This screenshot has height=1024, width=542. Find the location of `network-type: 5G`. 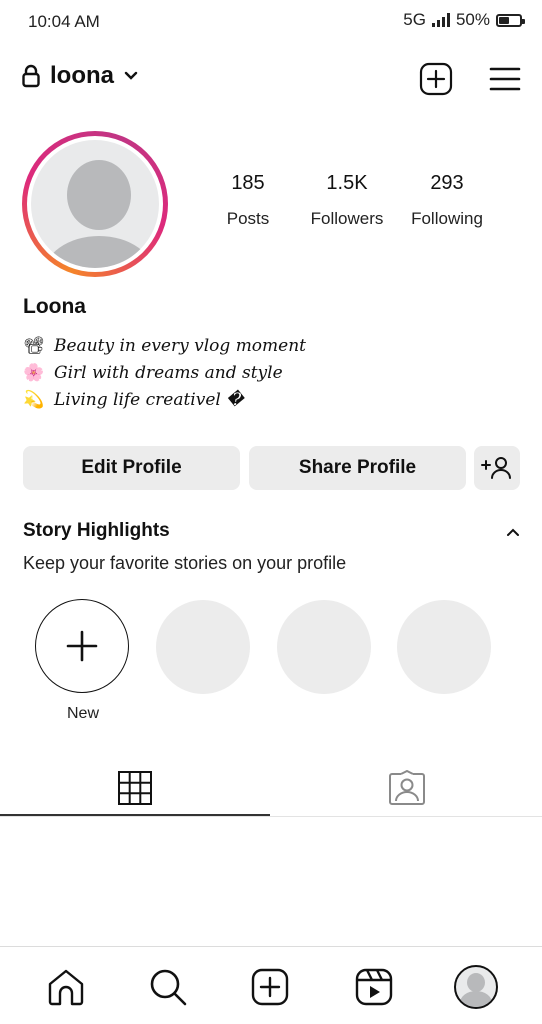

network-type: 5G is located at coordinates (414, 19).